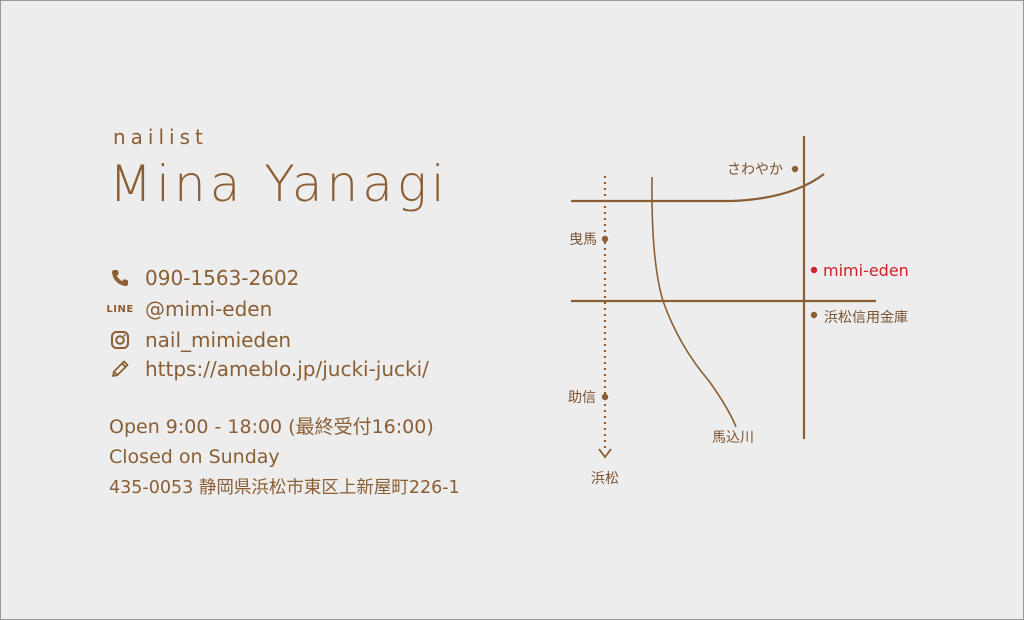 The width and height of the screenshot is (1024, 620). I want to click on phone-icon, so click(120, 278).